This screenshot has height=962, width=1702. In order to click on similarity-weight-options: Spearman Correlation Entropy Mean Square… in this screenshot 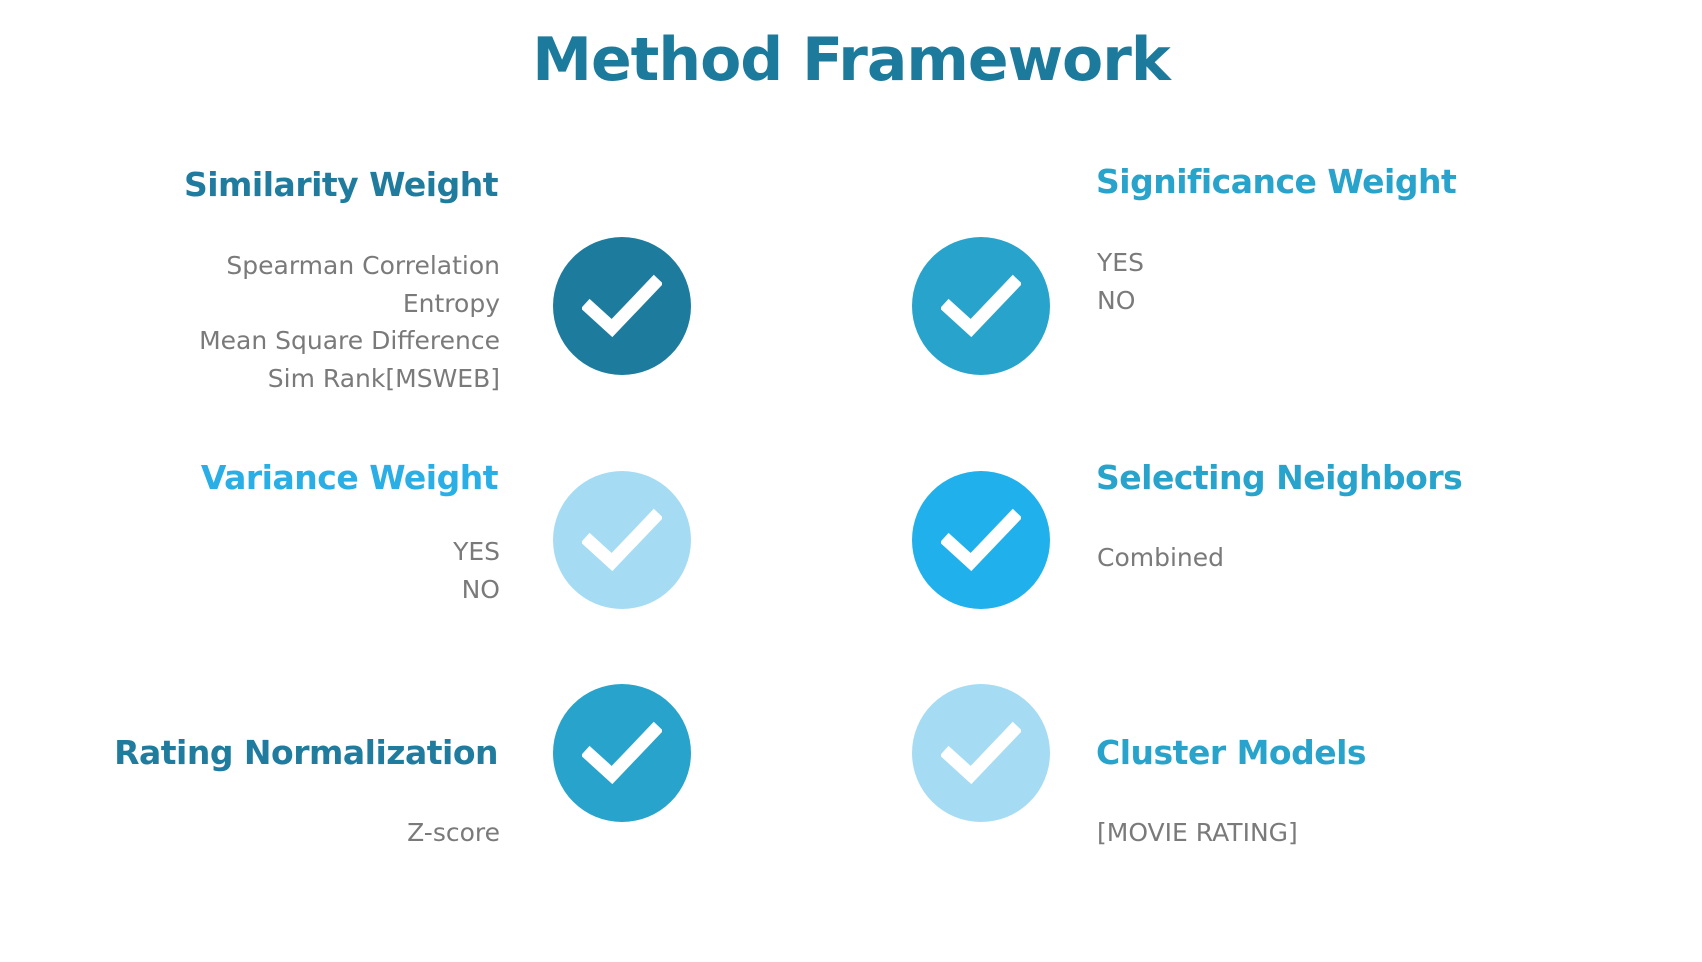, I will do `click(349, 322)`.